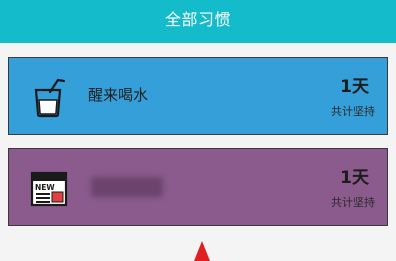  Describe the element at coordinates (202, 251) in the screenshot. I see `red-arrow-indicator` at that location.